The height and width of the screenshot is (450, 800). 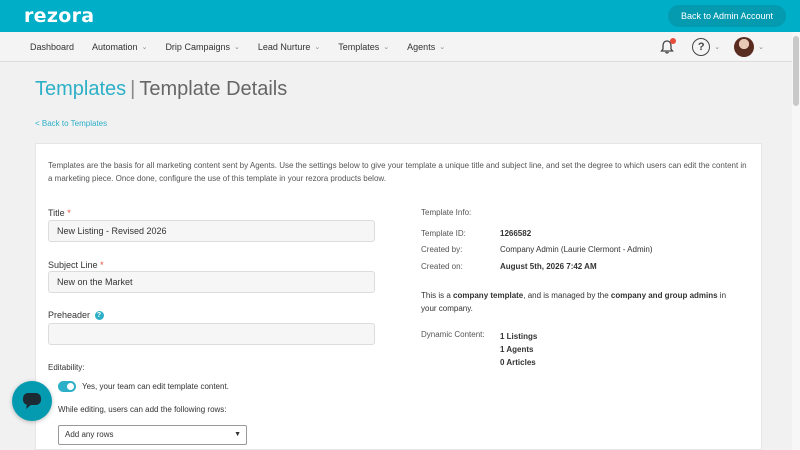 I want to click on dynamic-content-item: 1 Agents, so click(x=517, y=349).